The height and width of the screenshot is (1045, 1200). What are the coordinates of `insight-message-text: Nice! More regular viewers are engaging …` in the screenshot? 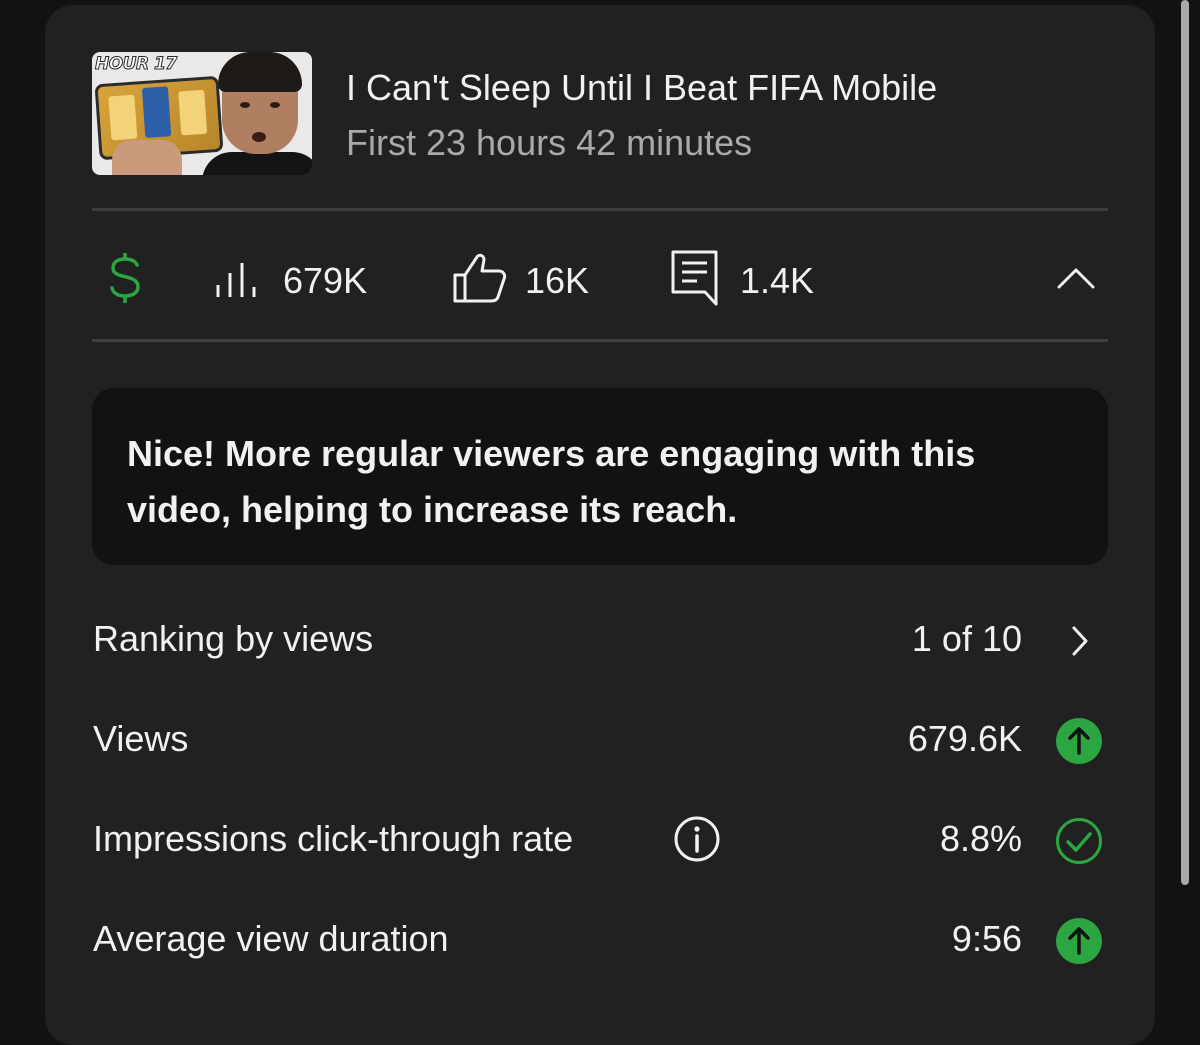 It's located at (551, 481).